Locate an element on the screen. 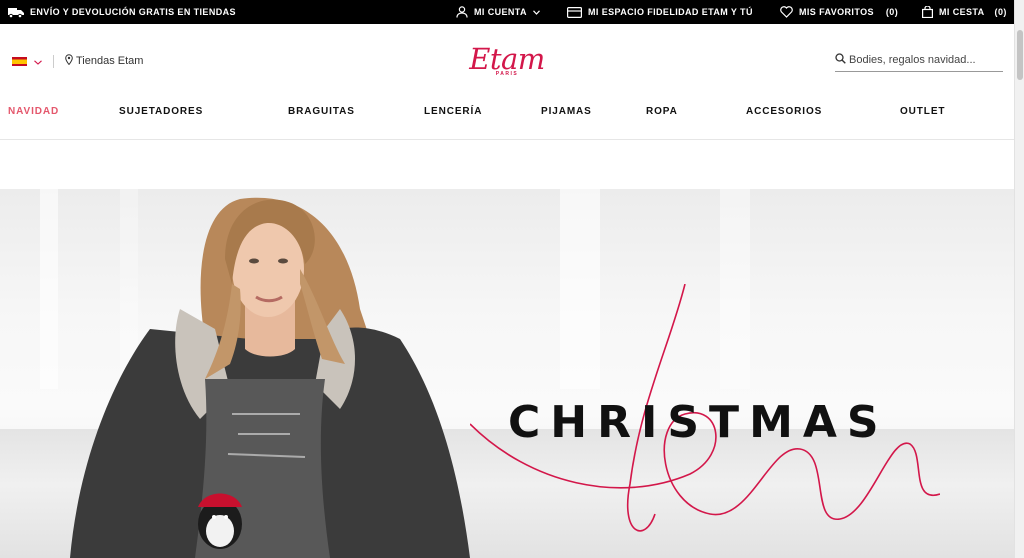 The height and width of the screenshot is (558, 1024). cart-count: (0) is located at coordinates (1000, 12).